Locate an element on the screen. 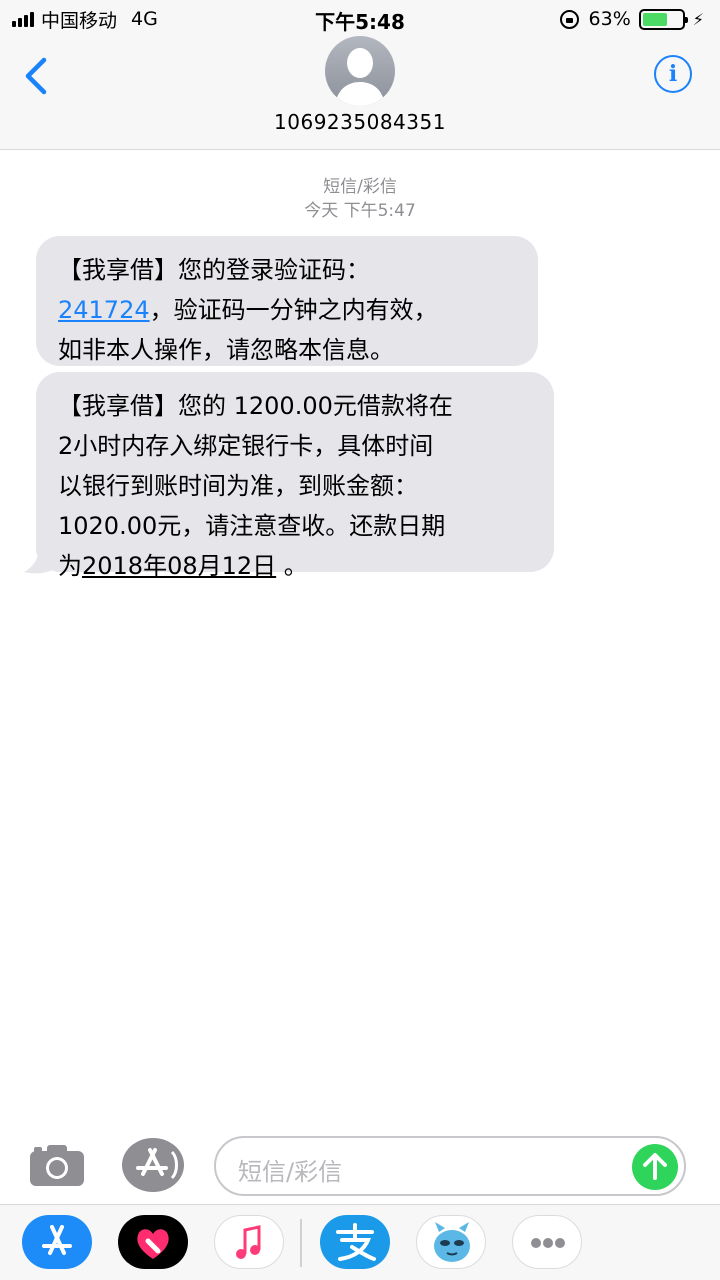 The image size is (720, 1280). camera-button is located at coordinates (57, 1165).